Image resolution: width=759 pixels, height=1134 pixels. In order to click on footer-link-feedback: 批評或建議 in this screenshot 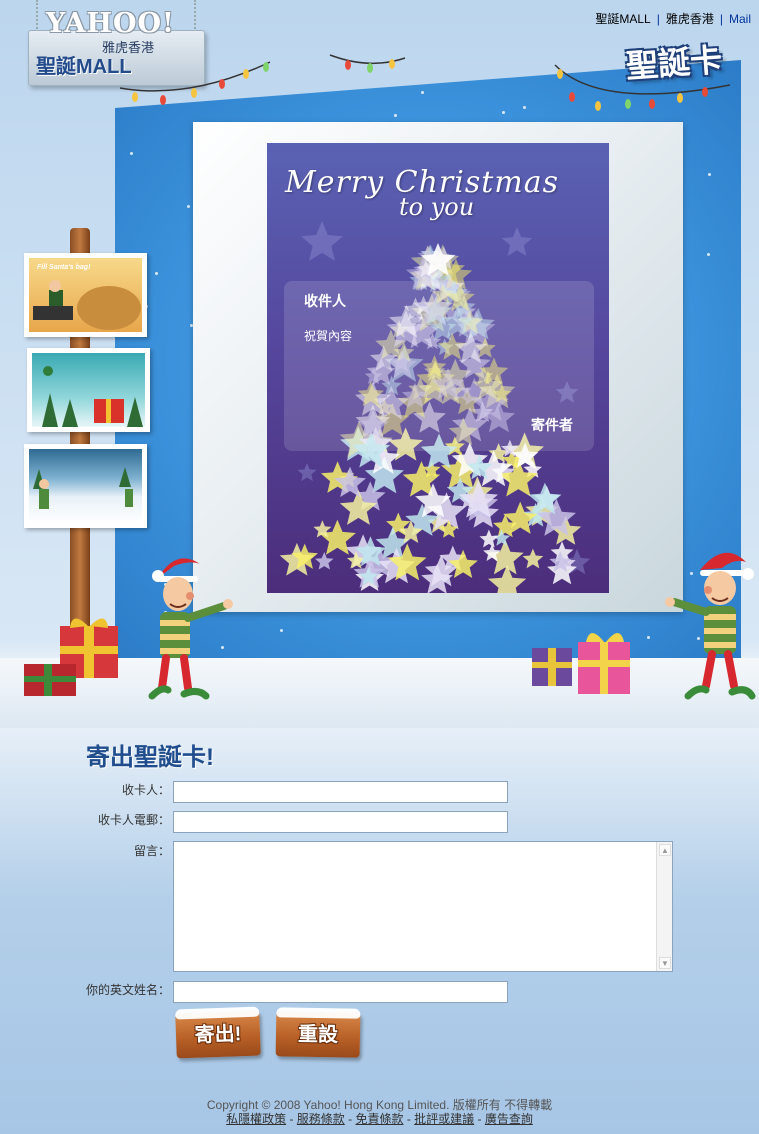, I will do `click(444, 1119)`.